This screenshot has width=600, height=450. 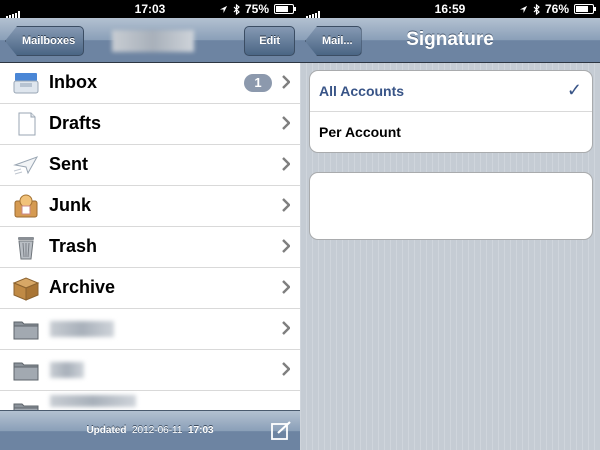 What do you see at coordinates (26, 289) in the screenshot?
I see `archive-icon` at bounding box center [26, 289].